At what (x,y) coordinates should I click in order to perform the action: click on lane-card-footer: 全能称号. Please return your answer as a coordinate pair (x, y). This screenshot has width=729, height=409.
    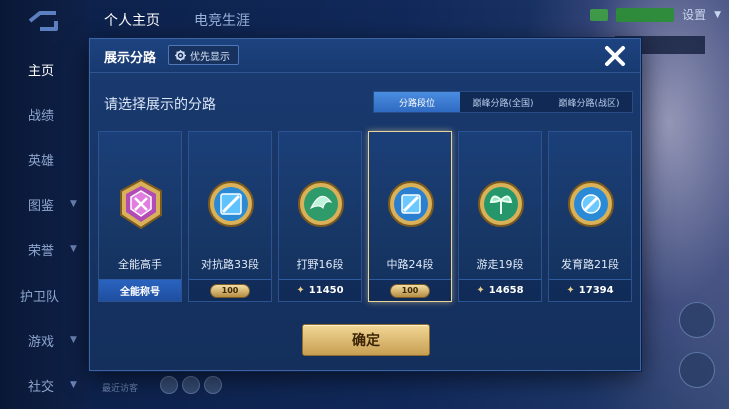
    Looking at the image, I should click on (140, 290).